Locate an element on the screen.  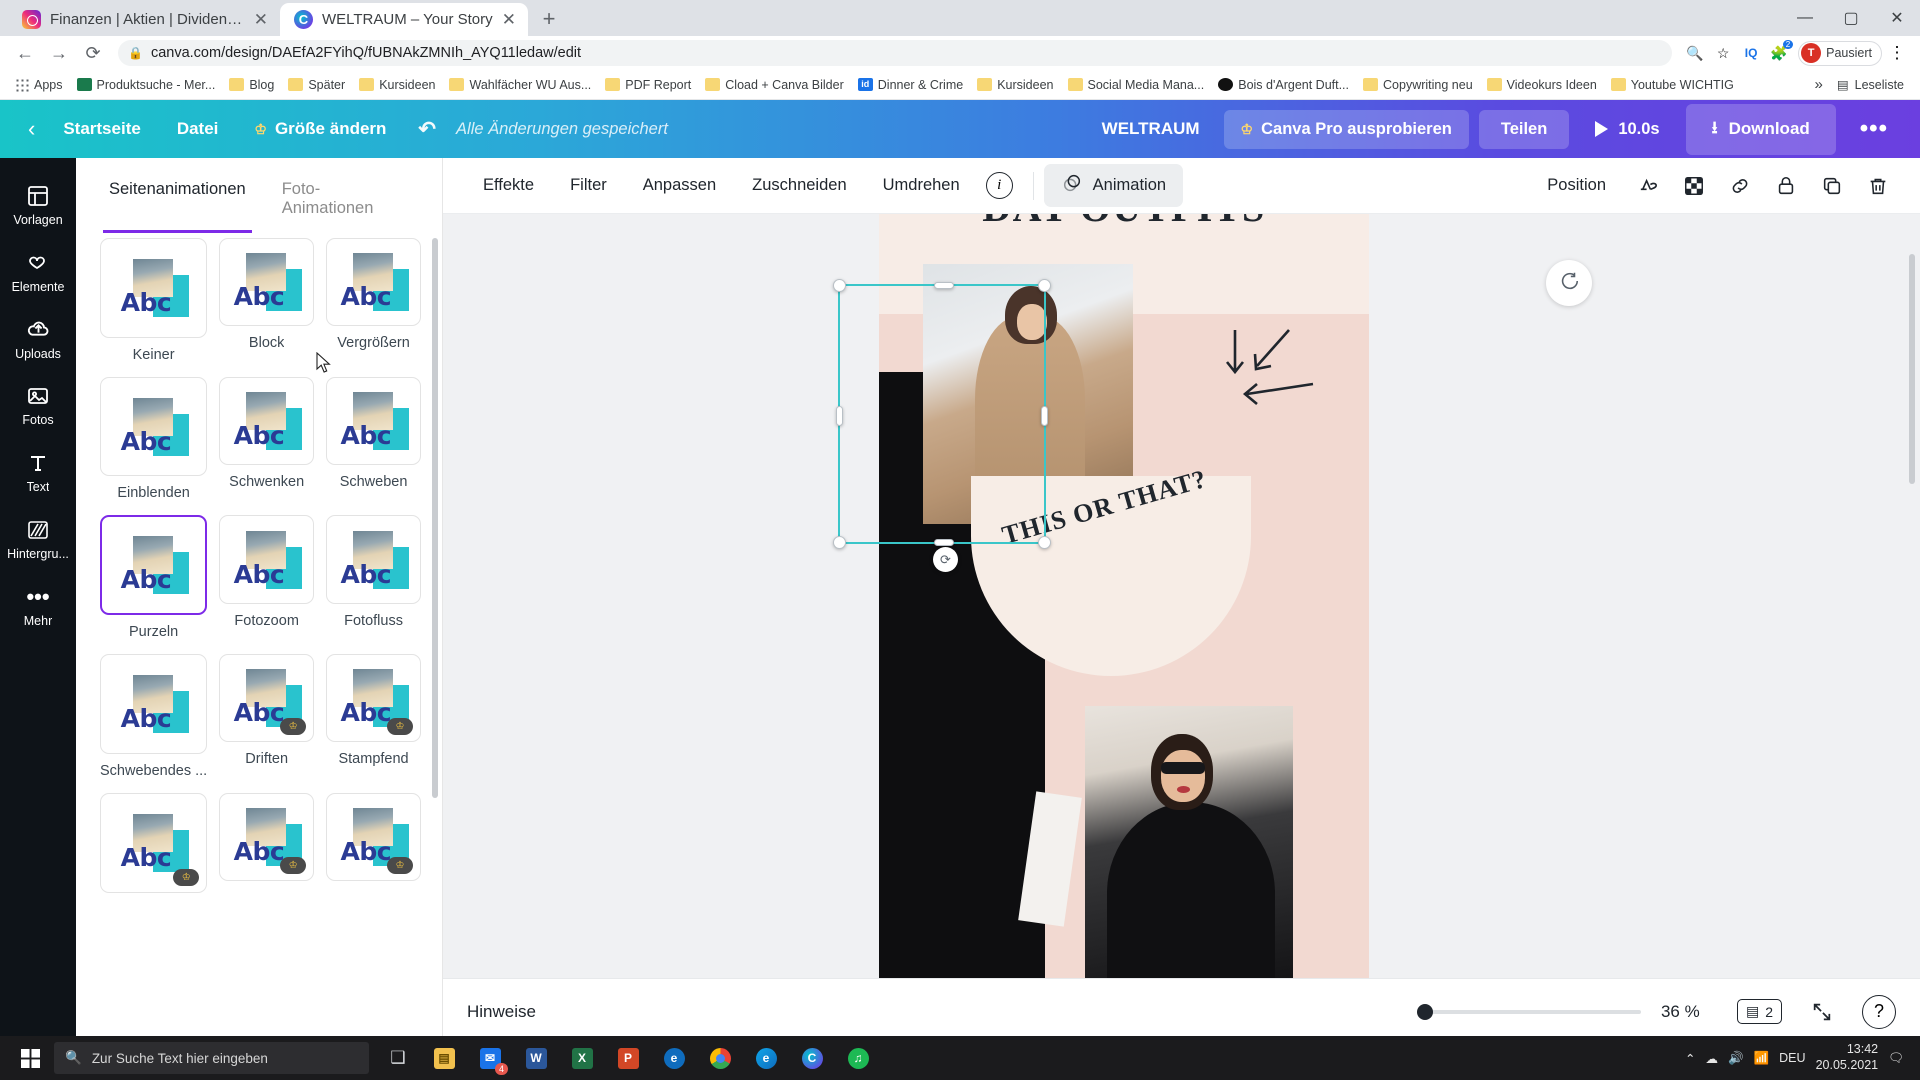
flip-button: Umdrehen is located at coordinates (921, 185).